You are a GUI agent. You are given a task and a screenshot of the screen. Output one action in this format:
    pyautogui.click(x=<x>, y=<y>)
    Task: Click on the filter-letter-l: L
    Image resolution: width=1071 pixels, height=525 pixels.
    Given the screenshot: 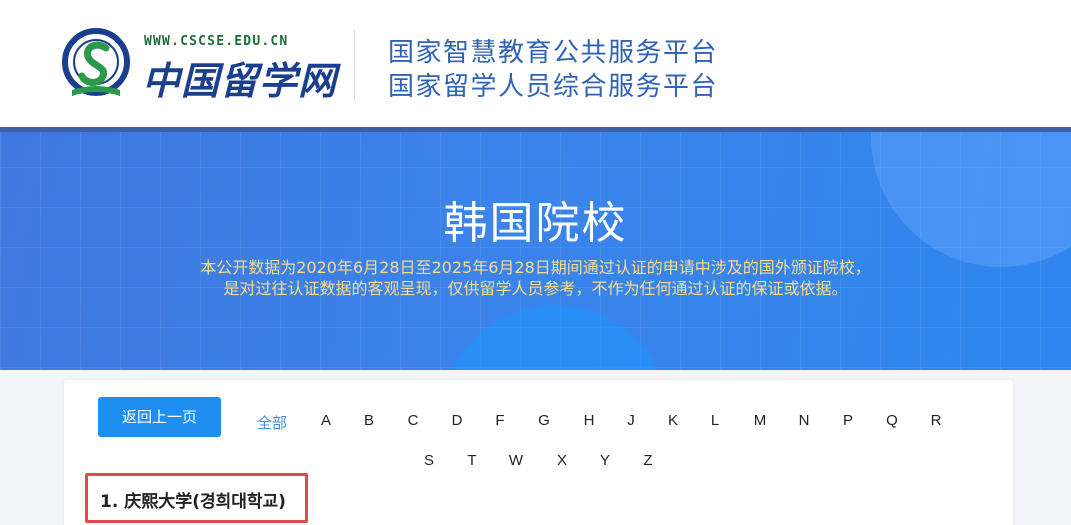 What is the action you would take?
    pyautogui.click(x=715, y=420)
    